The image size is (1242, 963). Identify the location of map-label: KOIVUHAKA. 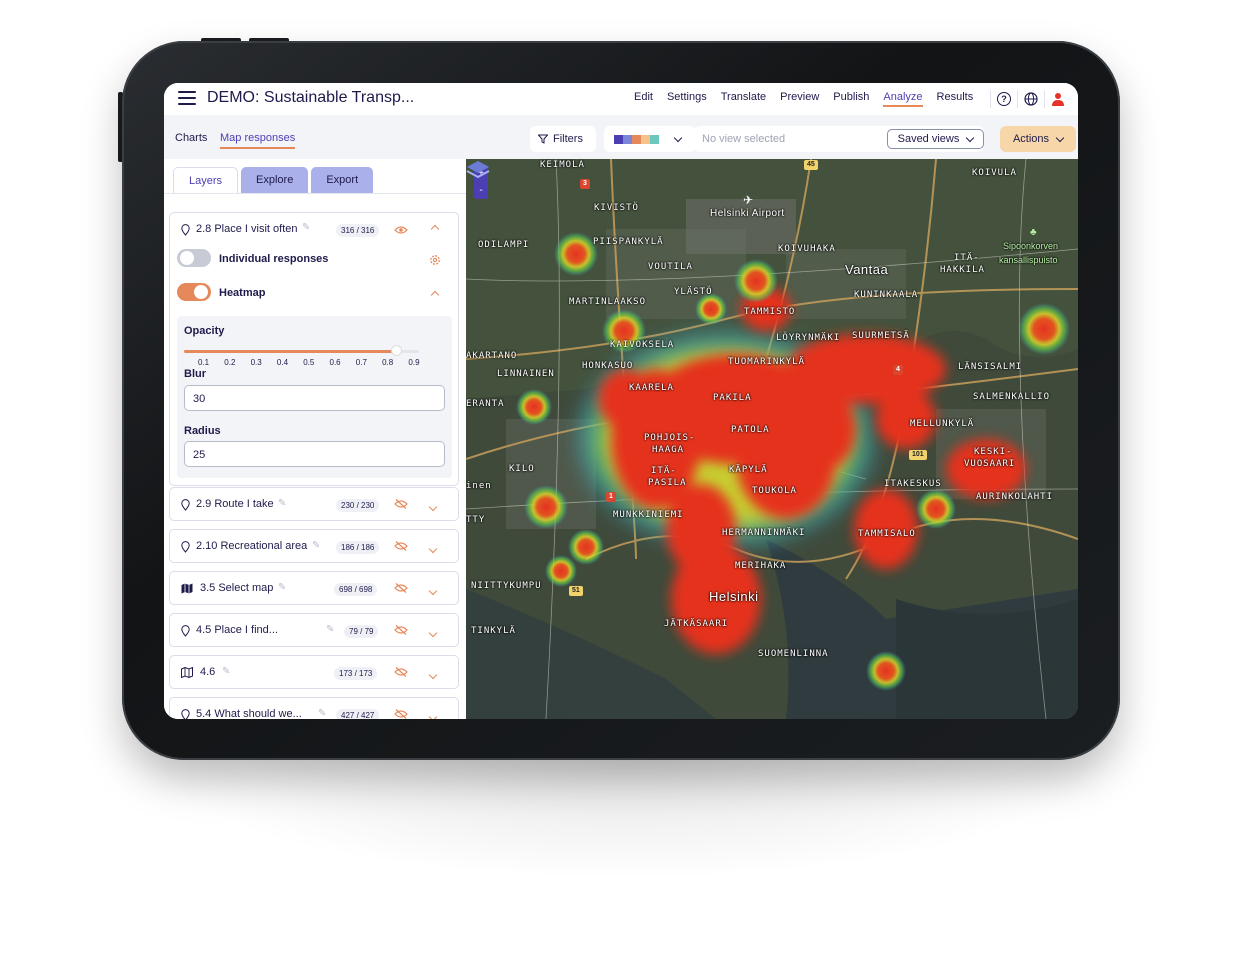
(807, 249).